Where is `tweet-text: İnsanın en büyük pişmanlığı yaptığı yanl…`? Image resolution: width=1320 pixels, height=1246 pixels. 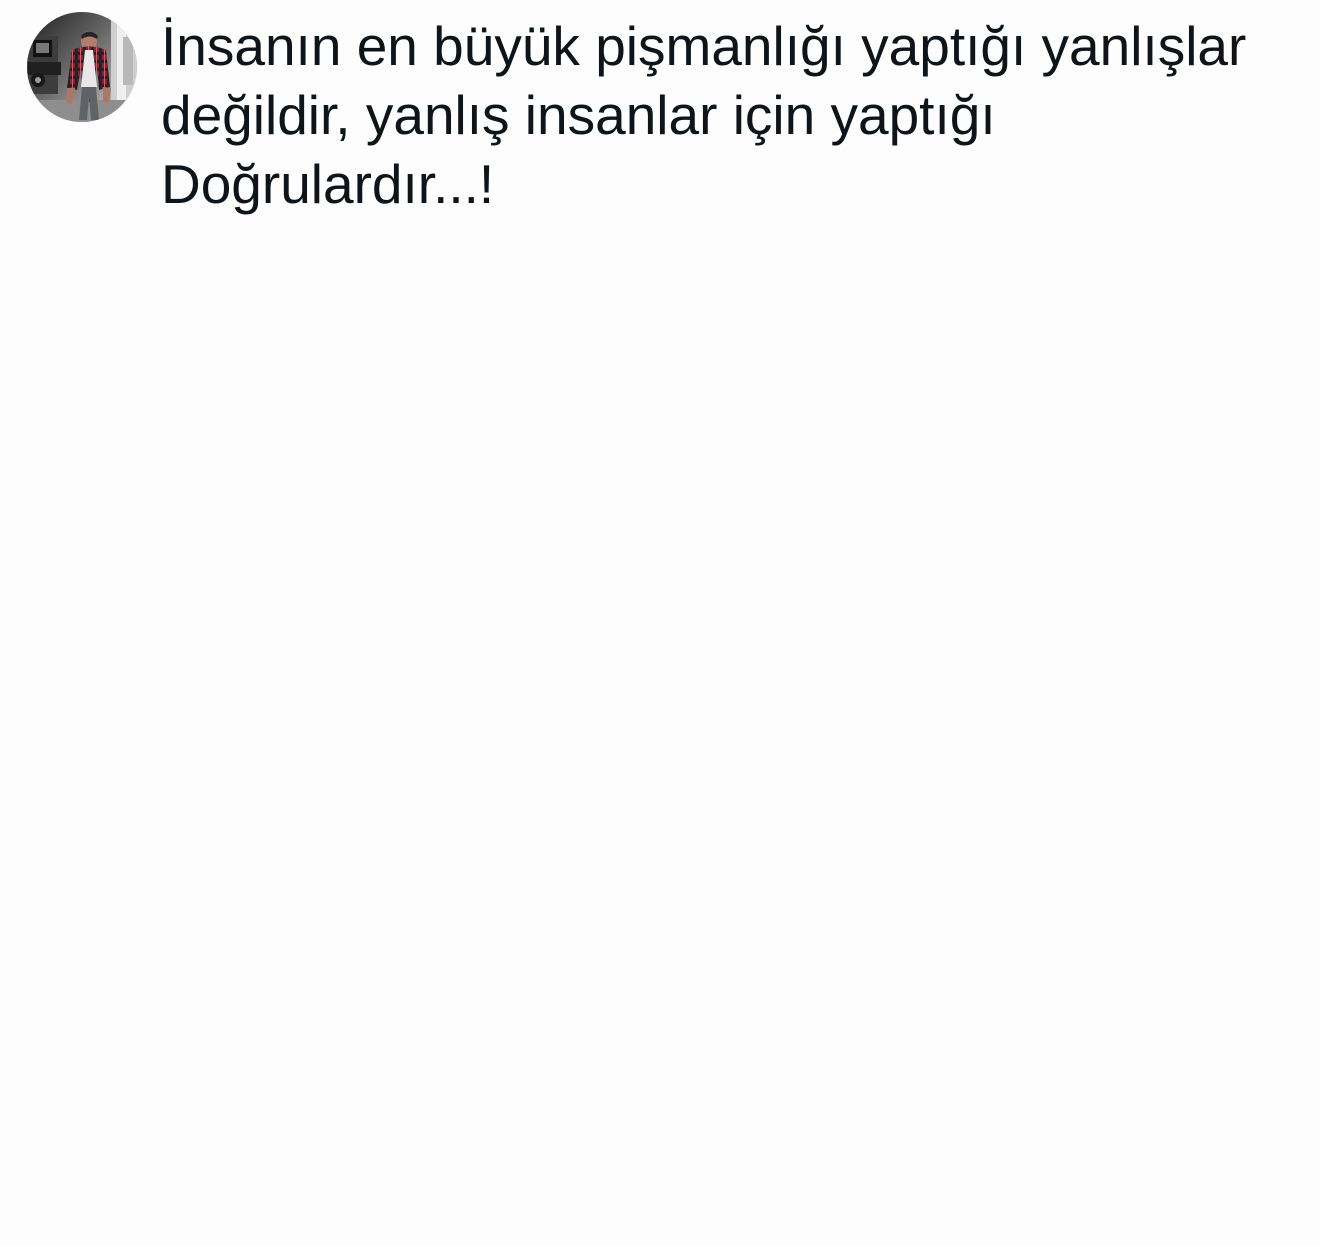
tweet-text: İnsanın en büyük pişmanlığı yaptığı yanl… is located at coordinates (704, 115).